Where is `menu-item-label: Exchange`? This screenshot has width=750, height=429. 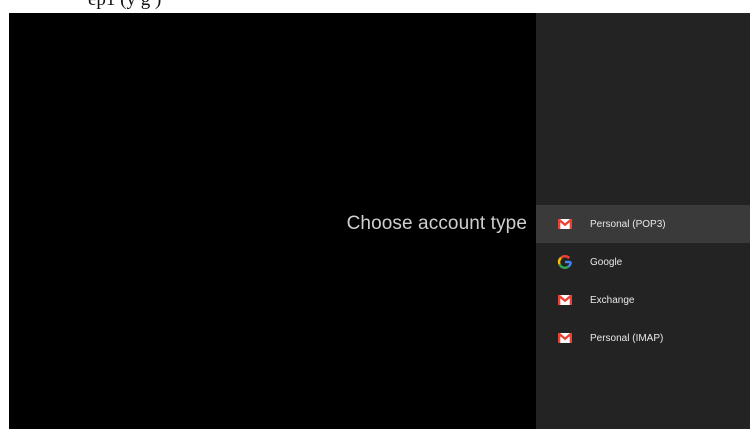 menu-item-label: Exchange is located at coordinates (612, 300).